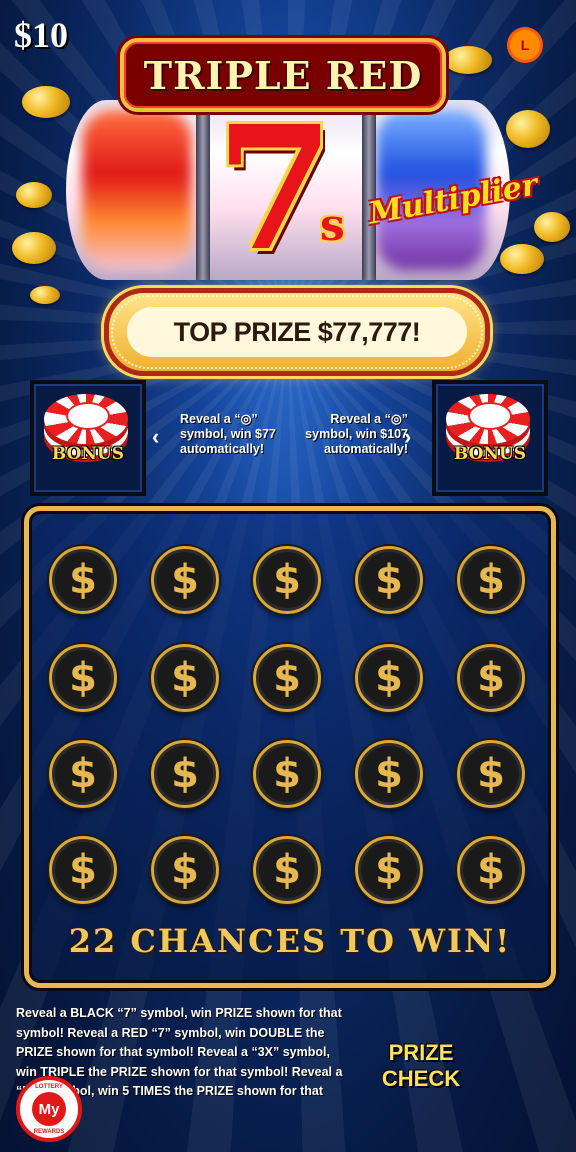  I want to click on lottery-logo-icon: L, so click(525, 45).